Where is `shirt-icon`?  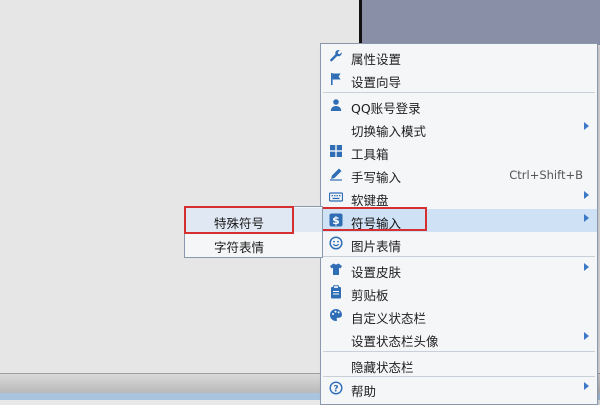 shirt-icon is located at coordinates (336, 269).